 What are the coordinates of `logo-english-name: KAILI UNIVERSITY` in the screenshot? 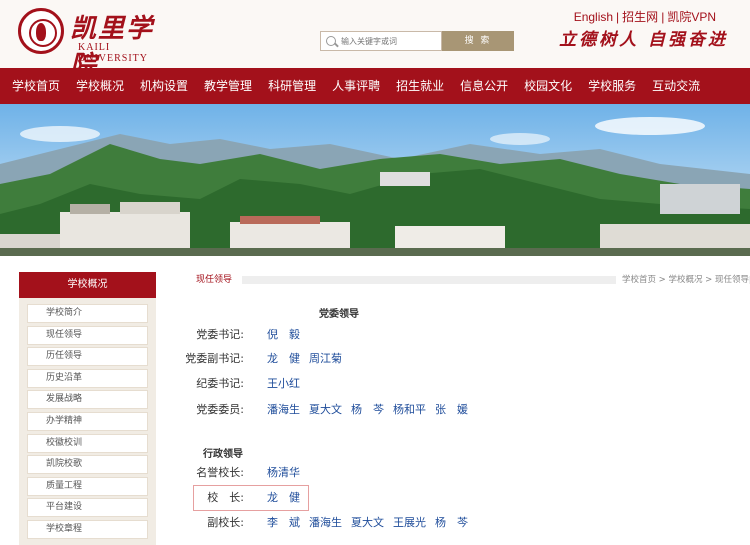 It's located at (113, 53).